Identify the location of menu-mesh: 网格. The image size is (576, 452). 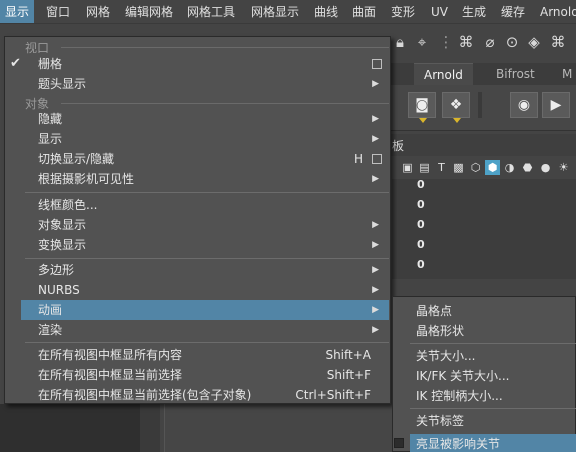
(98, 11).